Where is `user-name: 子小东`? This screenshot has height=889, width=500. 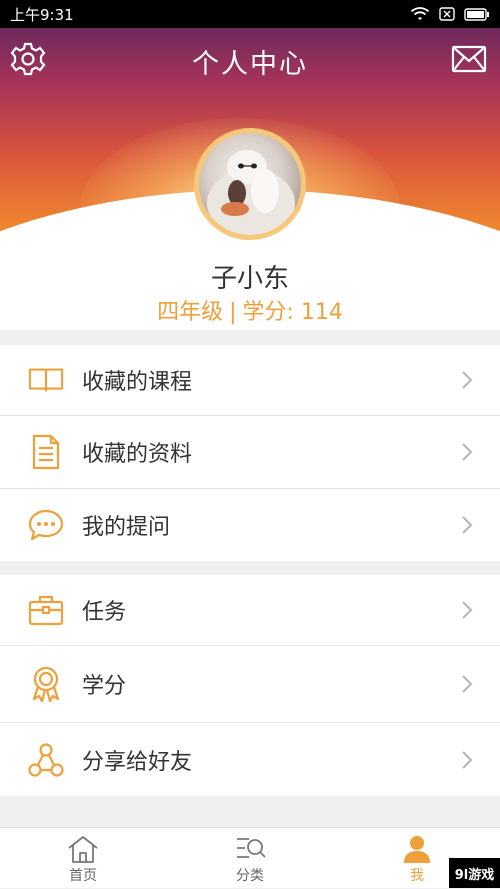
user-name: 子小东 is located at coordinates (249, 279).